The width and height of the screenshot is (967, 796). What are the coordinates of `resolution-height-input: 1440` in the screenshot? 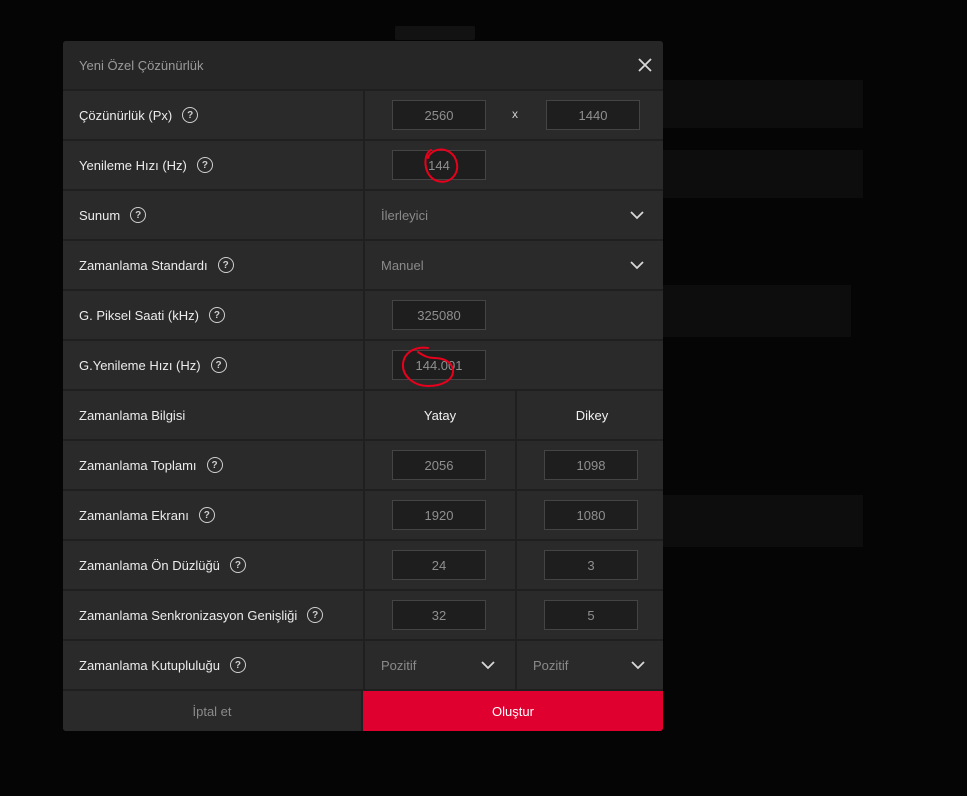 It's located at (593, 115).